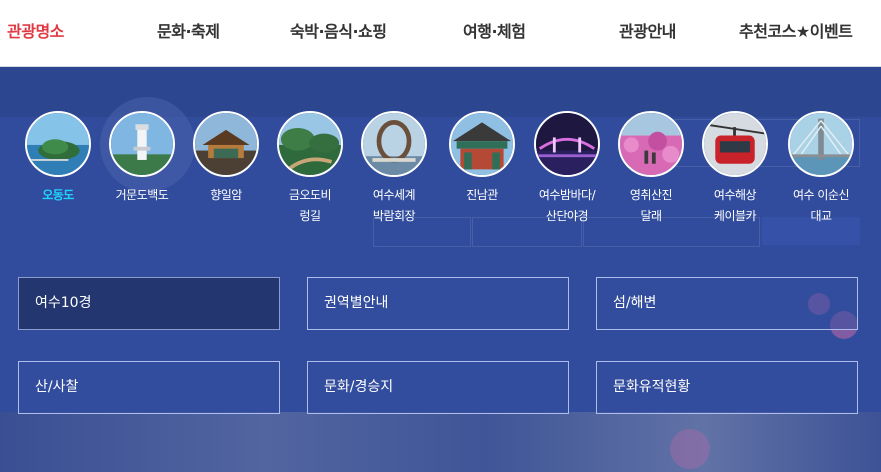 The height and width of the screenshot is (472, 881). What do you see at coordinates (438, 303) in the screenshot?
I see `category-regional-guide: 권역별안내` at bounding box center [438, 303].